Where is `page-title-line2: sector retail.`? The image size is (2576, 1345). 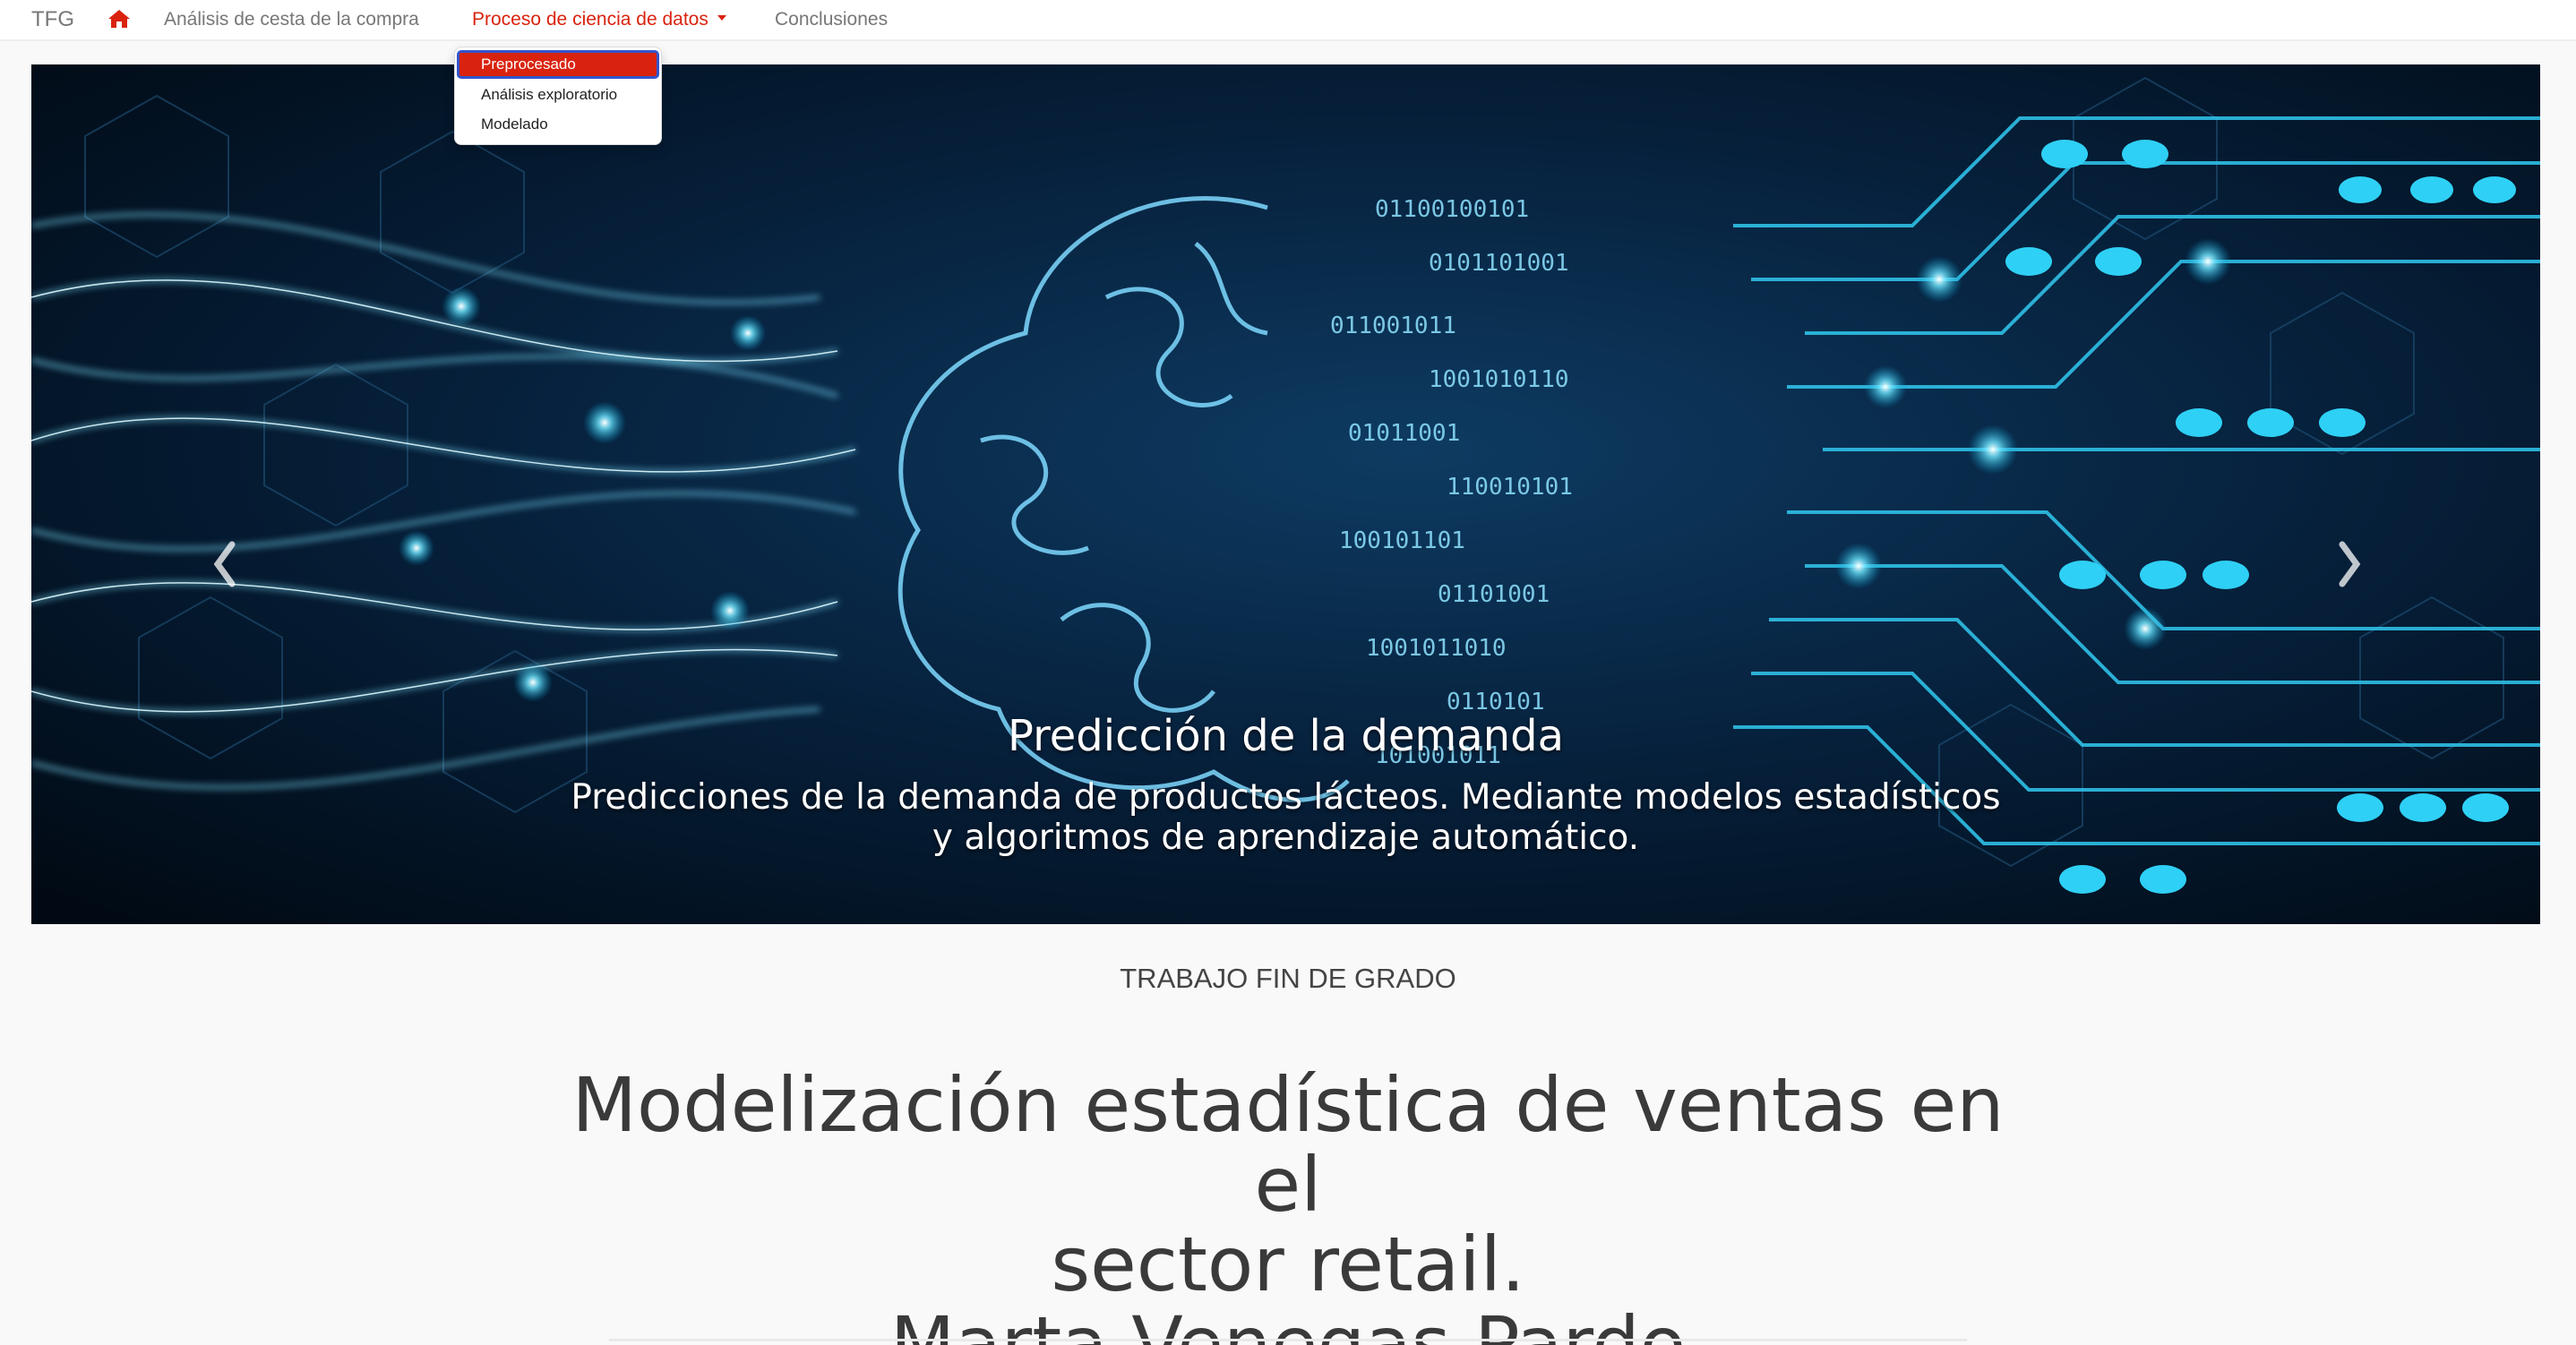
page-title-line2: sector retail. is located at coordinates (1288, 1265).